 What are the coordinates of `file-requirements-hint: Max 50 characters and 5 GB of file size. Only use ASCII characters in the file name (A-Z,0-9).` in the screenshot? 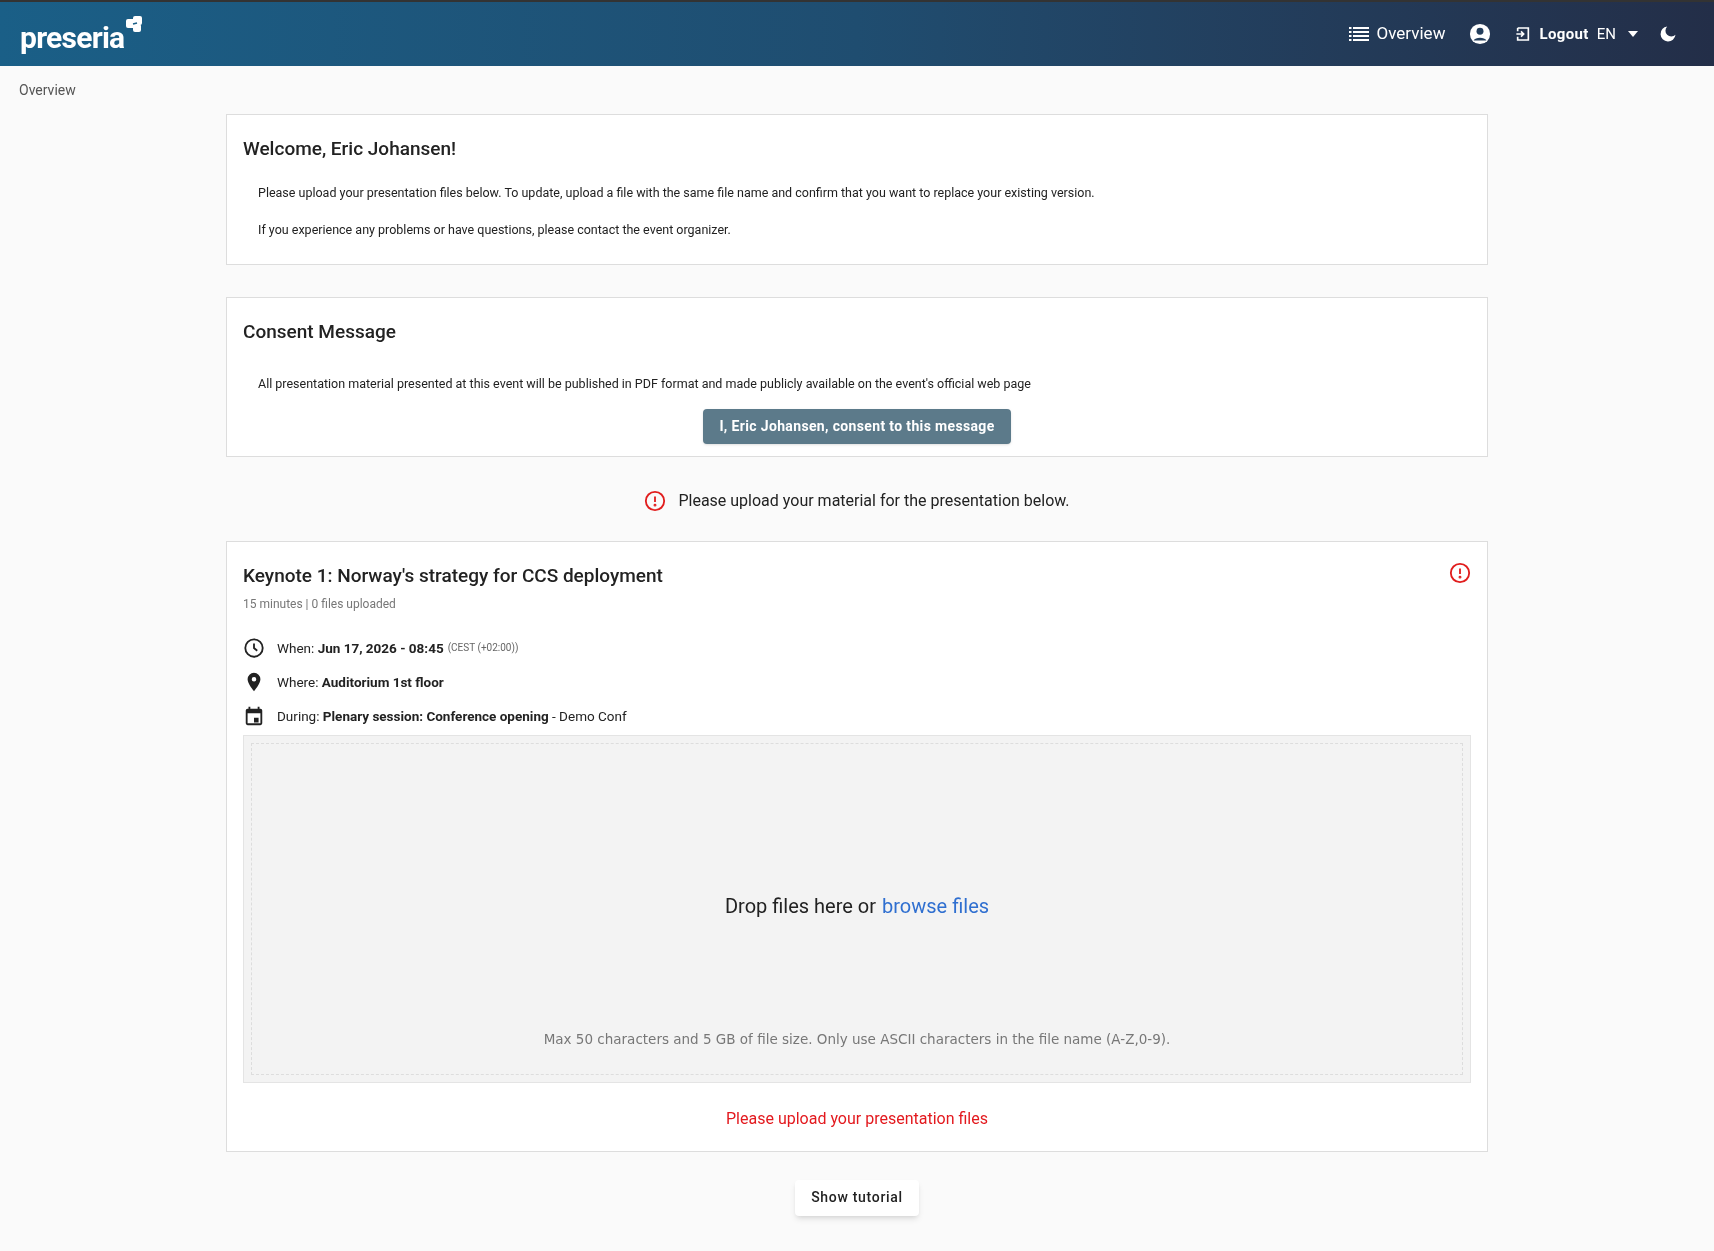 It's located at (857, 1039).